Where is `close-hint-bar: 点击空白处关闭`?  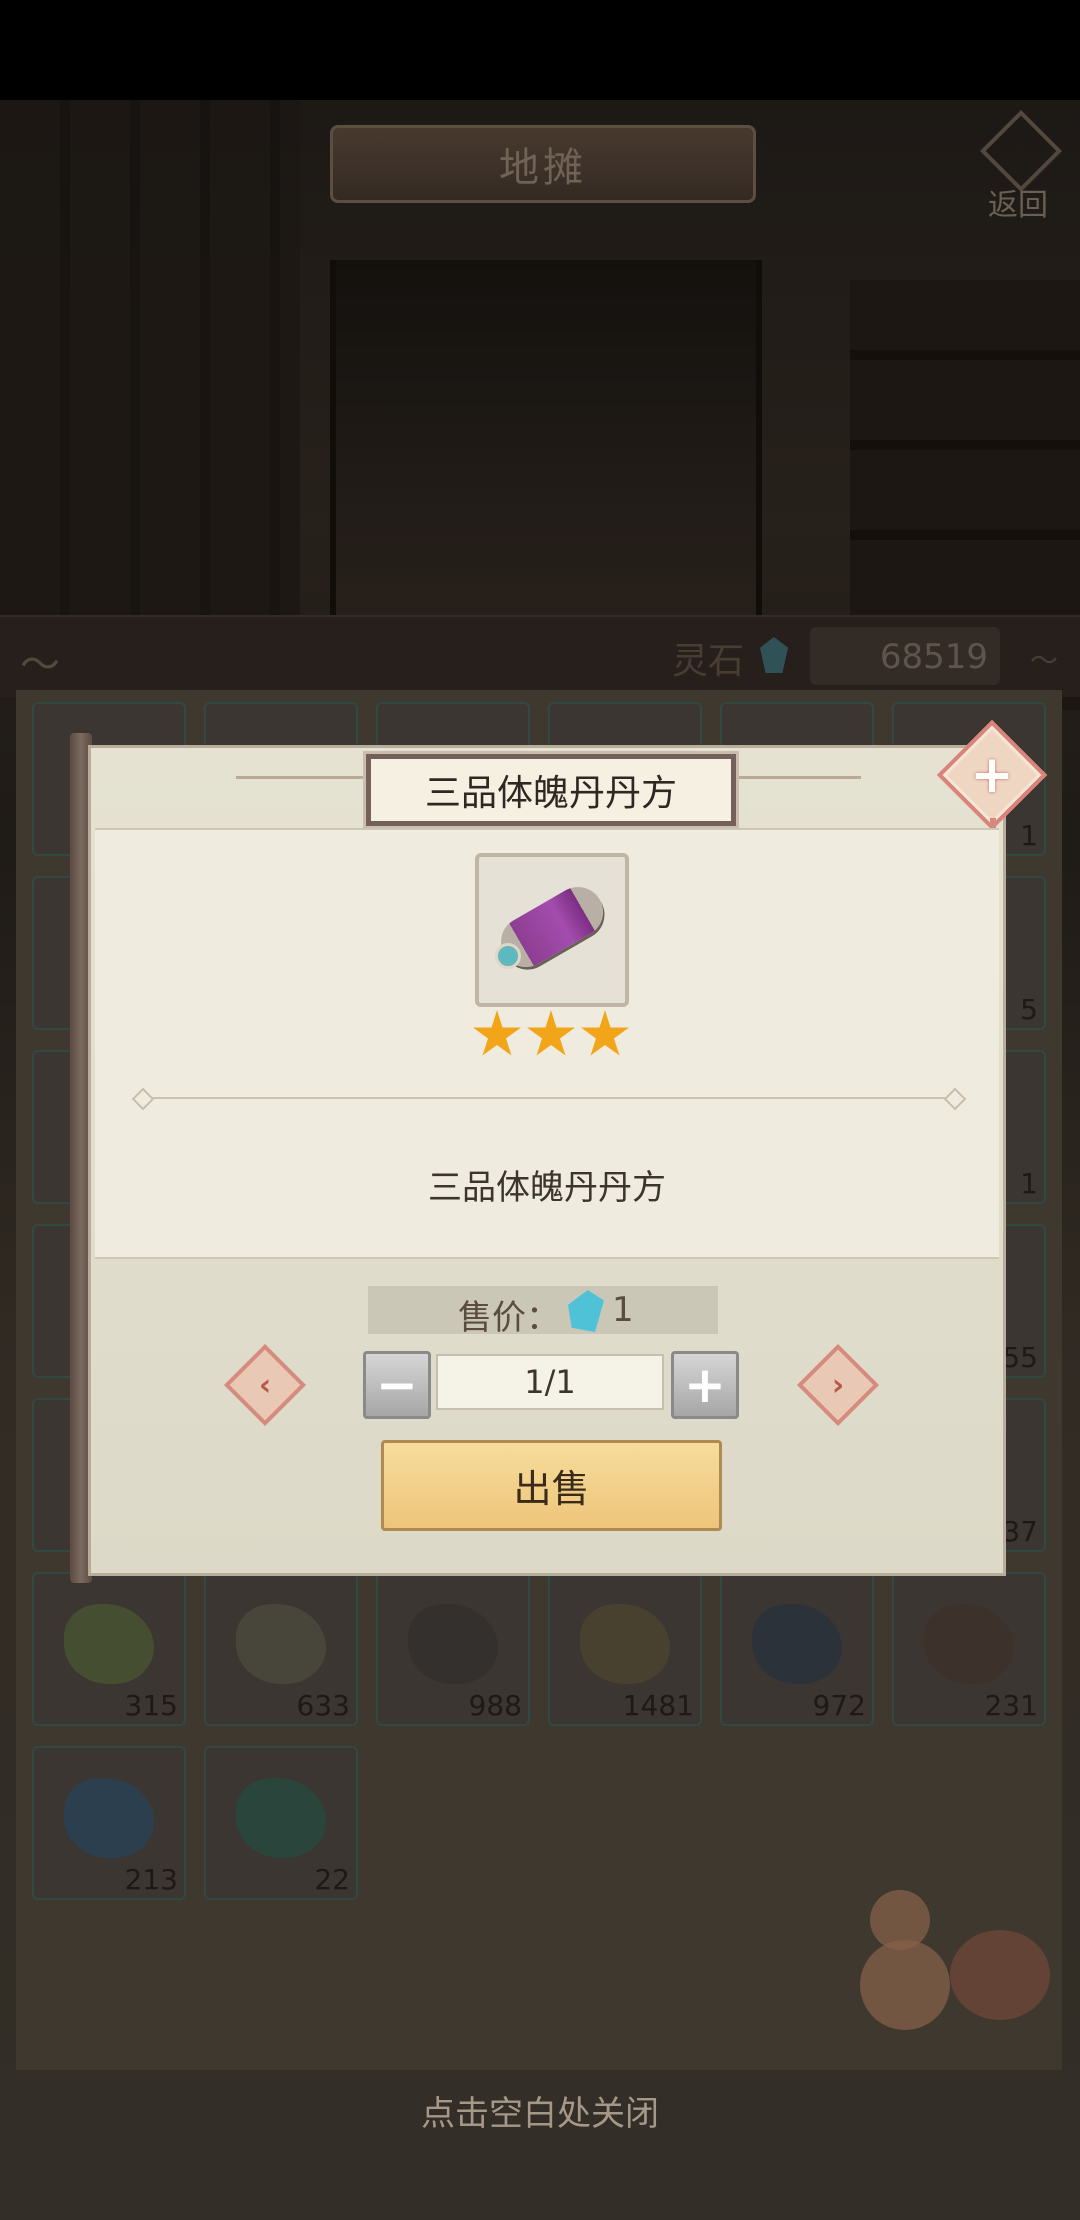
close-hint-bar: 点击空白处关闭 is located at coordinates (540, 2110).